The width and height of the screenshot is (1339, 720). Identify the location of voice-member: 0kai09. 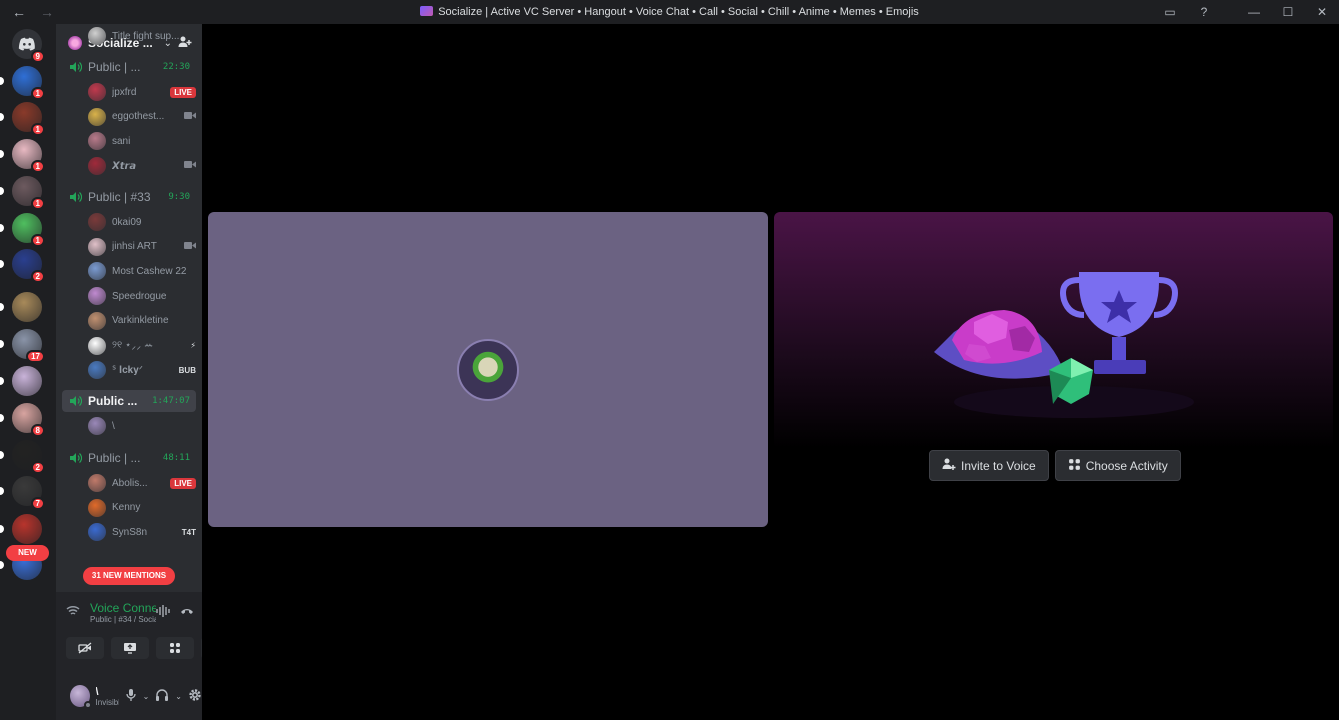
(142, 222).